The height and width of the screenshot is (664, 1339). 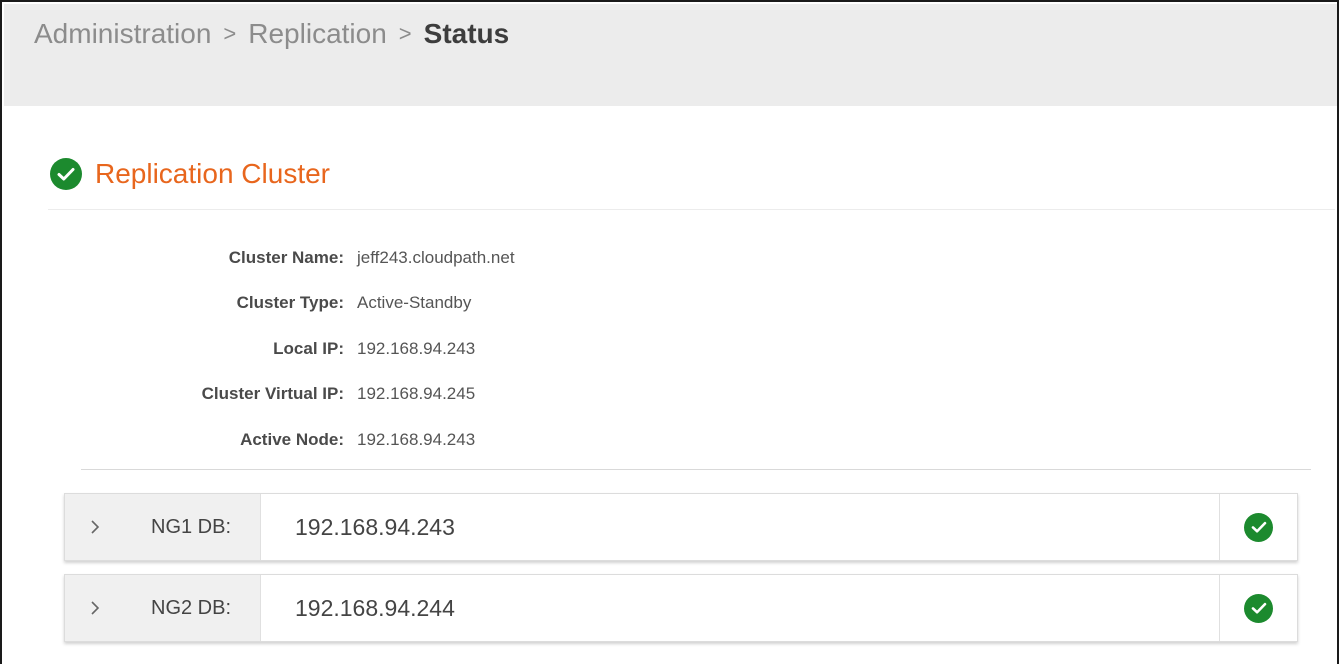 What do you see at coordinates (352, 258) in the screenshot?
I see `info-row-cluster-name: Cluster Name: jeff243.cloudpath.net` at bounding box center [352, 258].